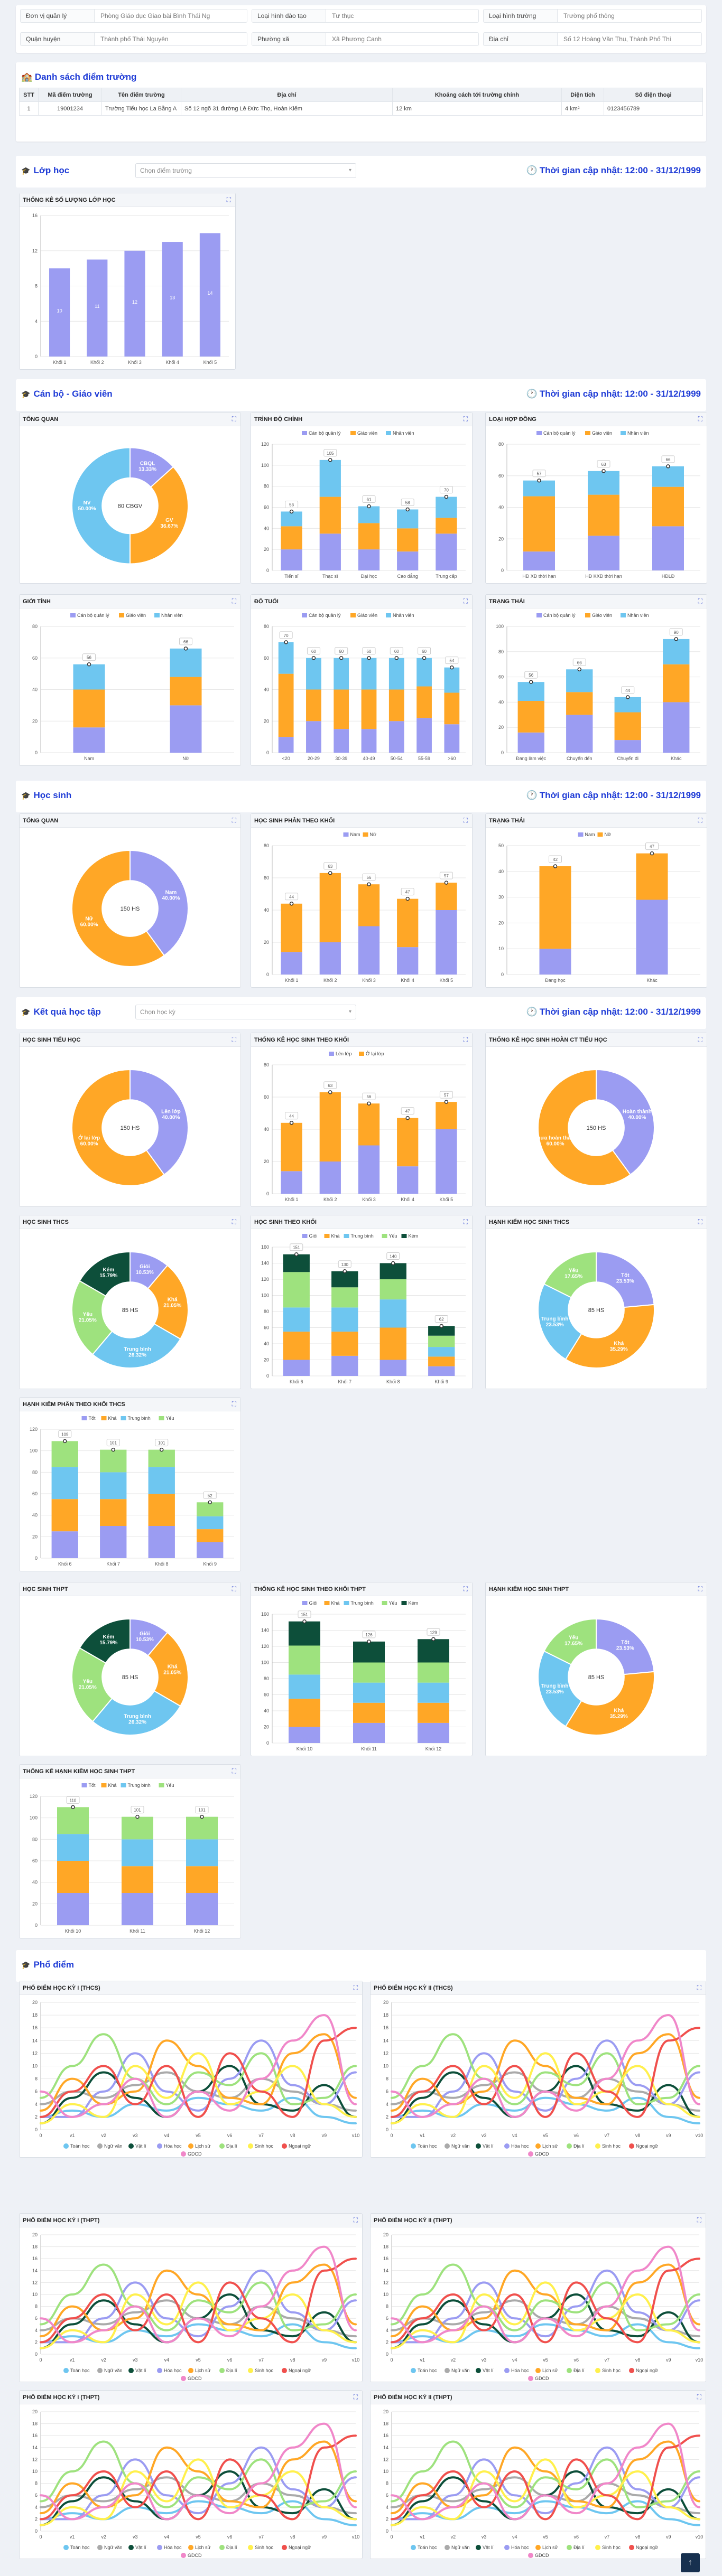 Image resolution: width=722 pixels, height=2576 pixels. I want to click on x-tick-label: v7, so click(261, 2360).